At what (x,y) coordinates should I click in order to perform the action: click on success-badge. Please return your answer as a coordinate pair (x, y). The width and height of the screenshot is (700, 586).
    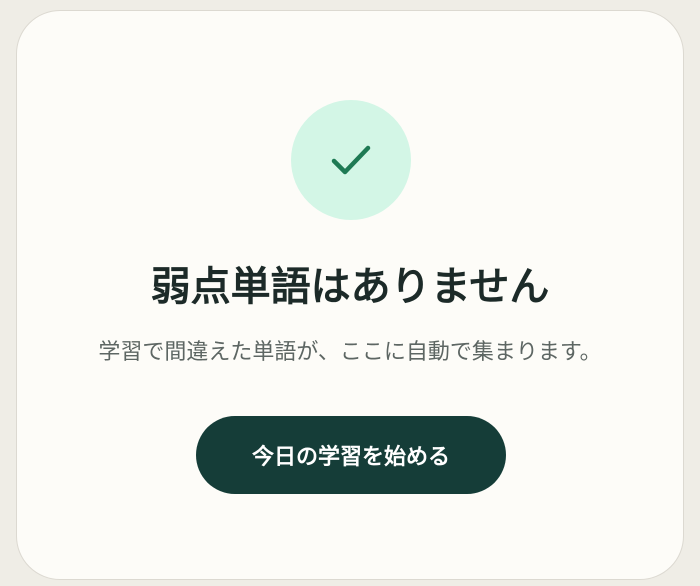
    Looking at the image, I should click on (351, 160).